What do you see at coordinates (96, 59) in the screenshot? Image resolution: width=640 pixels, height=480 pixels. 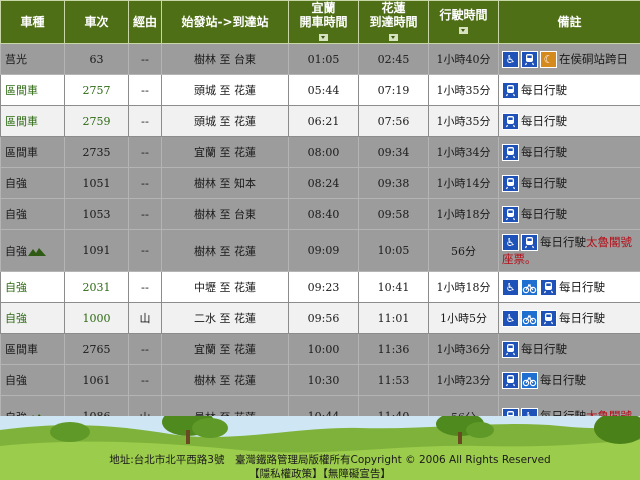 I see `train-number: 63` at bounding box center [96, 59].